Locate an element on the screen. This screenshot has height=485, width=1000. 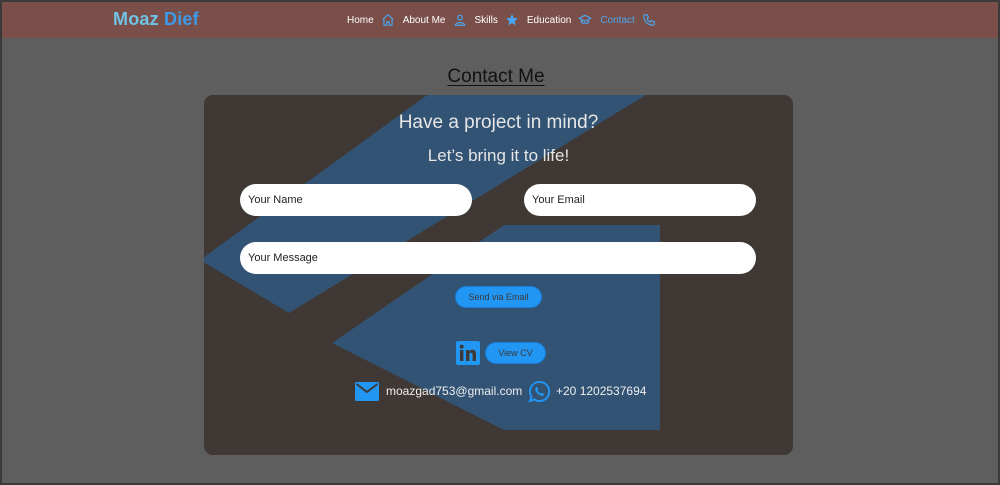
nav-item-education: Education is located at coordinates (559, 20).